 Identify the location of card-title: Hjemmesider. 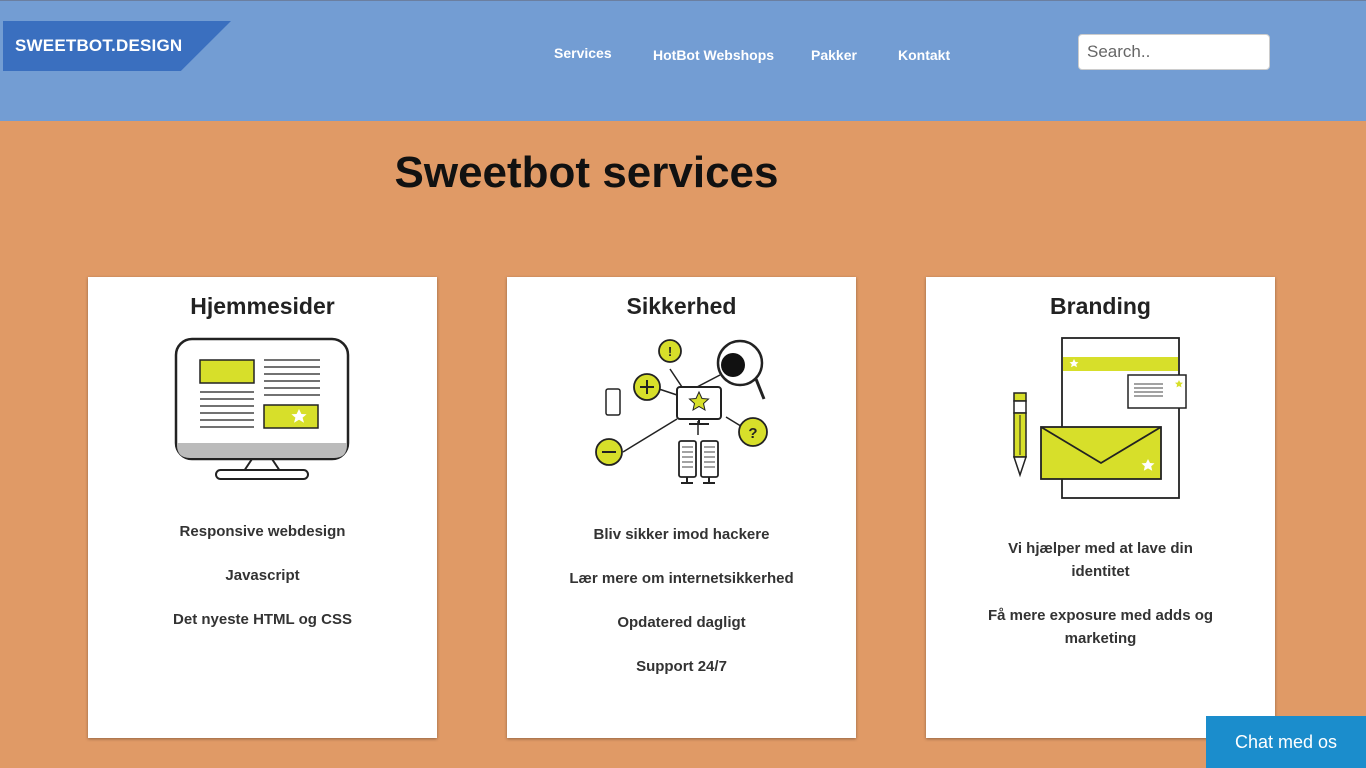
(262, 306).